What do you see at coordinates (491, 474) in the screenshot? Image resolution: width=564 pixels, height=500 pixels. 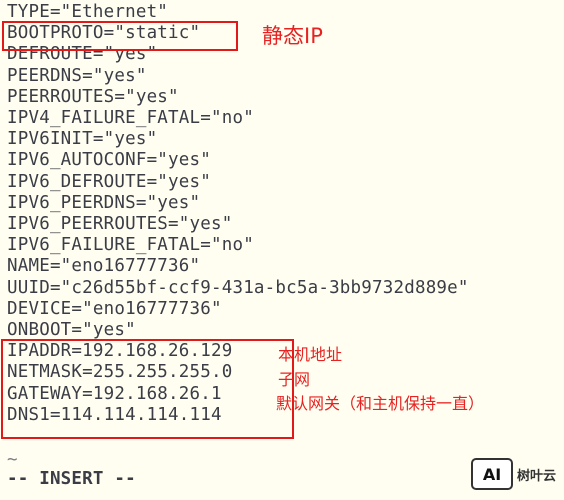 I see `ai-logo-icon: AI` at bounding box center [491, 474].